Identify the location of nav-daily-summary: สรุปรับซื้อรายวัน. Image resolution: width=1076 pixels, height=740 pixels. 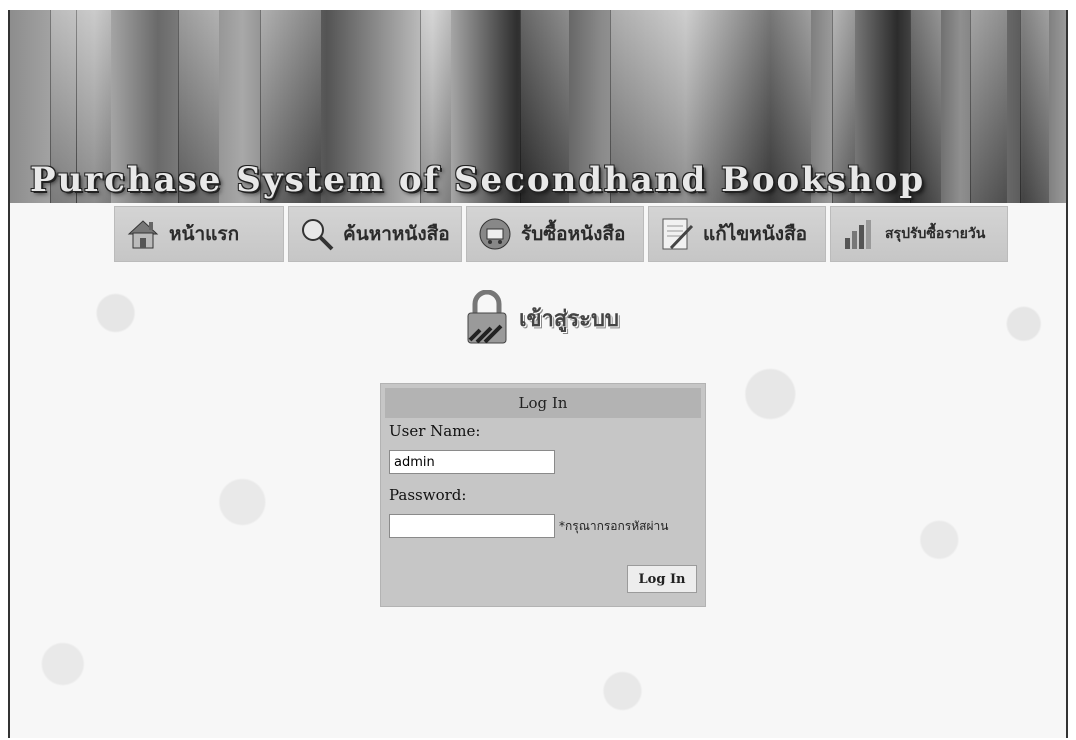
(919, 234).